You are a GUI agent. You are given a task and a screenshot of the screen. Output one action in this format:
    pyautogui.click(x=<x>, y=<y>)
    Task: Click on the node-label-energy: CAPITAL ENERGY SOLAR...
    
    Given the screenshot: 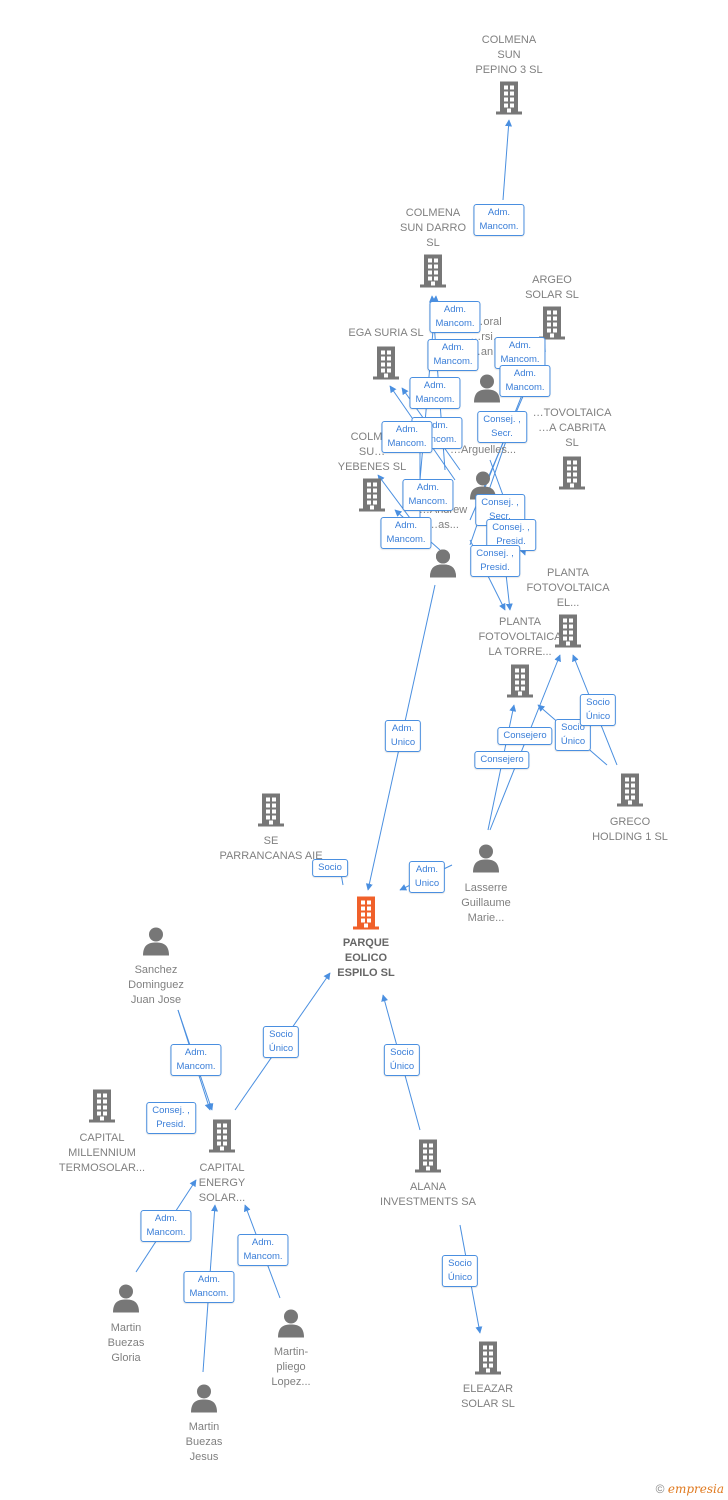 What is the action you would take?
    pyautogui.click(x=222, y=1183)
    